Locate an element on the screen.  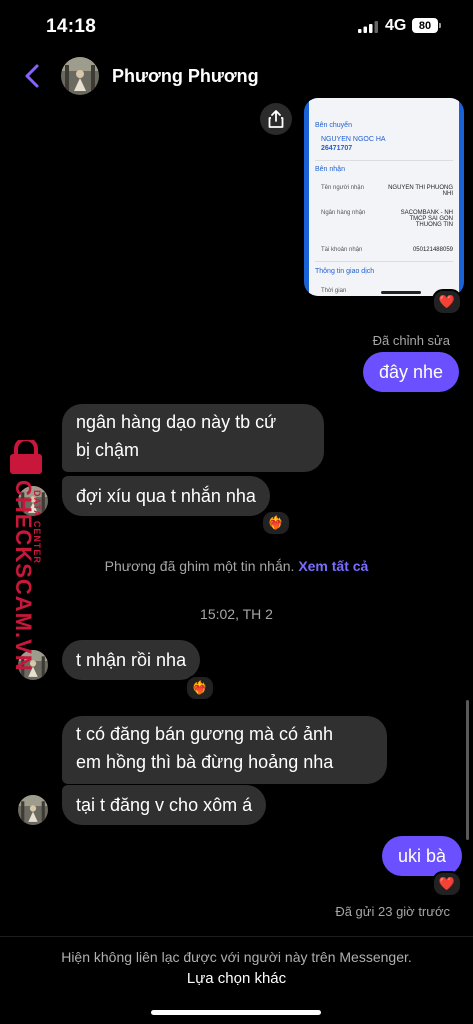
message-bubble-me: đây nhe is located at coordinates (411, 372).